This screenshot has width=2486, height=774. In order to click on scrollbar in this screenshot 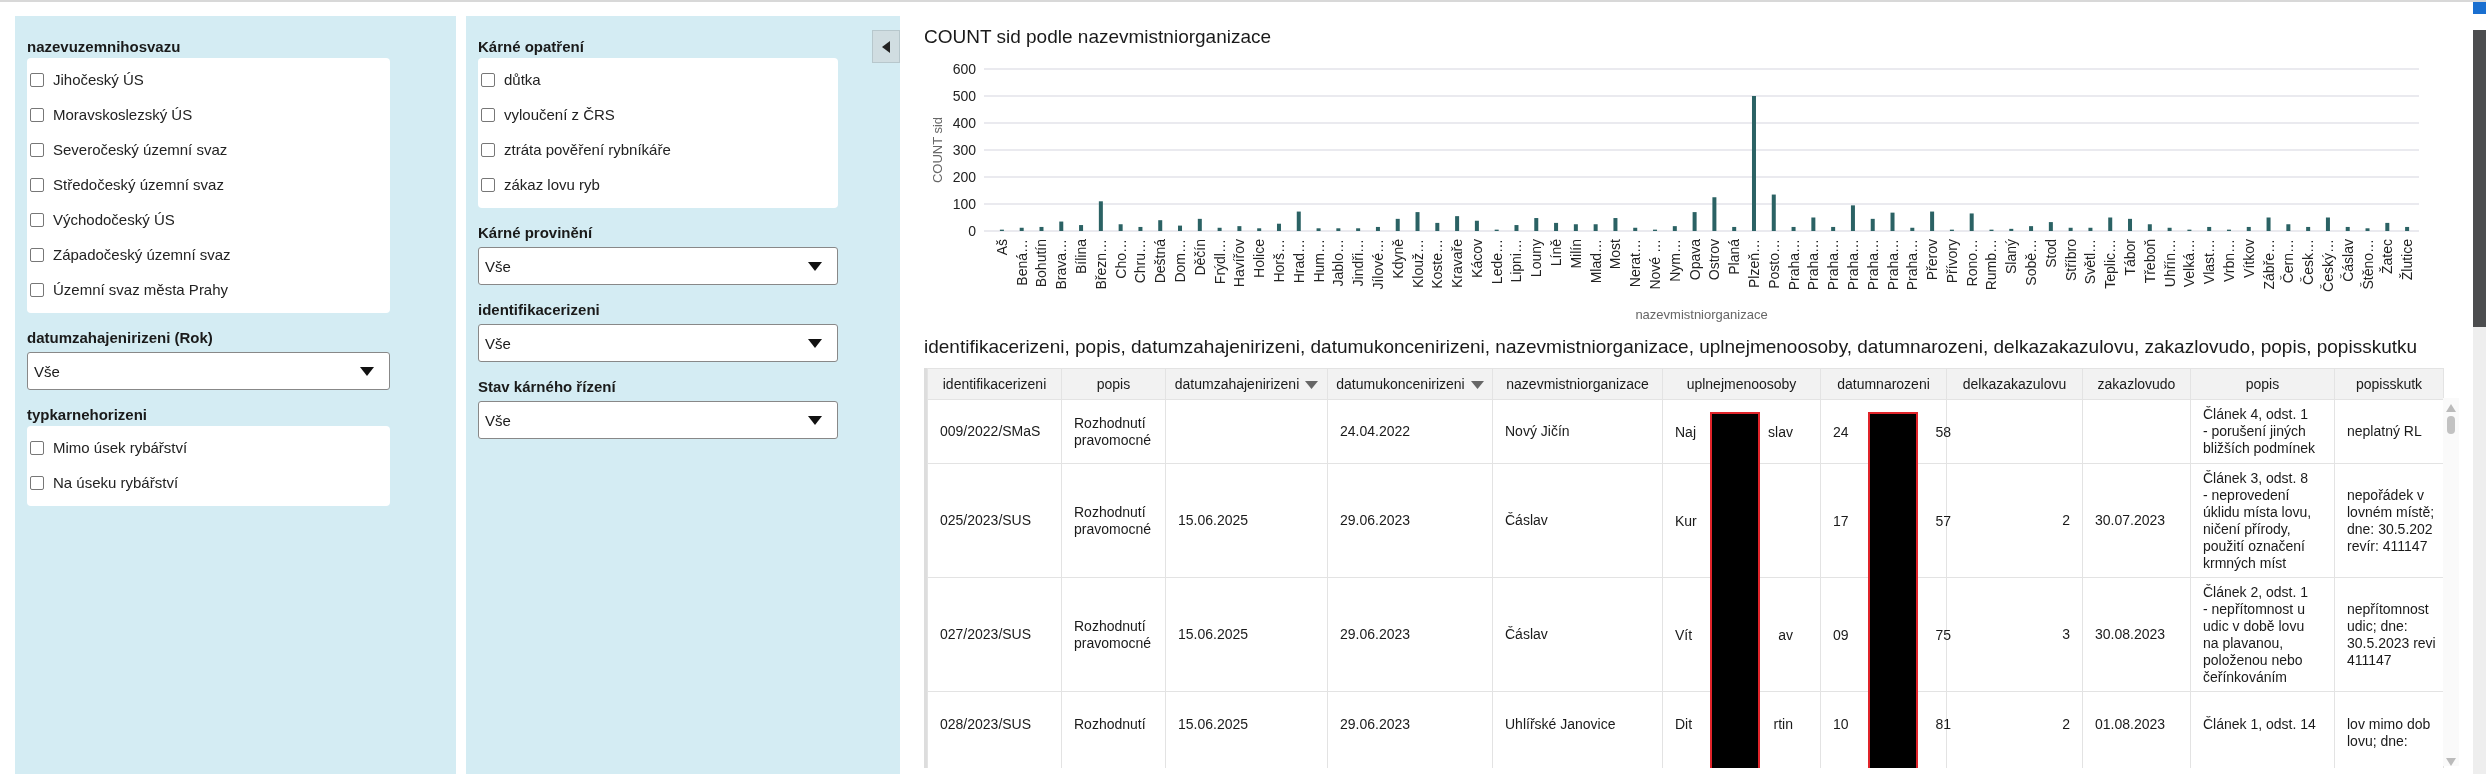, I will do `click(2451, 582)`.